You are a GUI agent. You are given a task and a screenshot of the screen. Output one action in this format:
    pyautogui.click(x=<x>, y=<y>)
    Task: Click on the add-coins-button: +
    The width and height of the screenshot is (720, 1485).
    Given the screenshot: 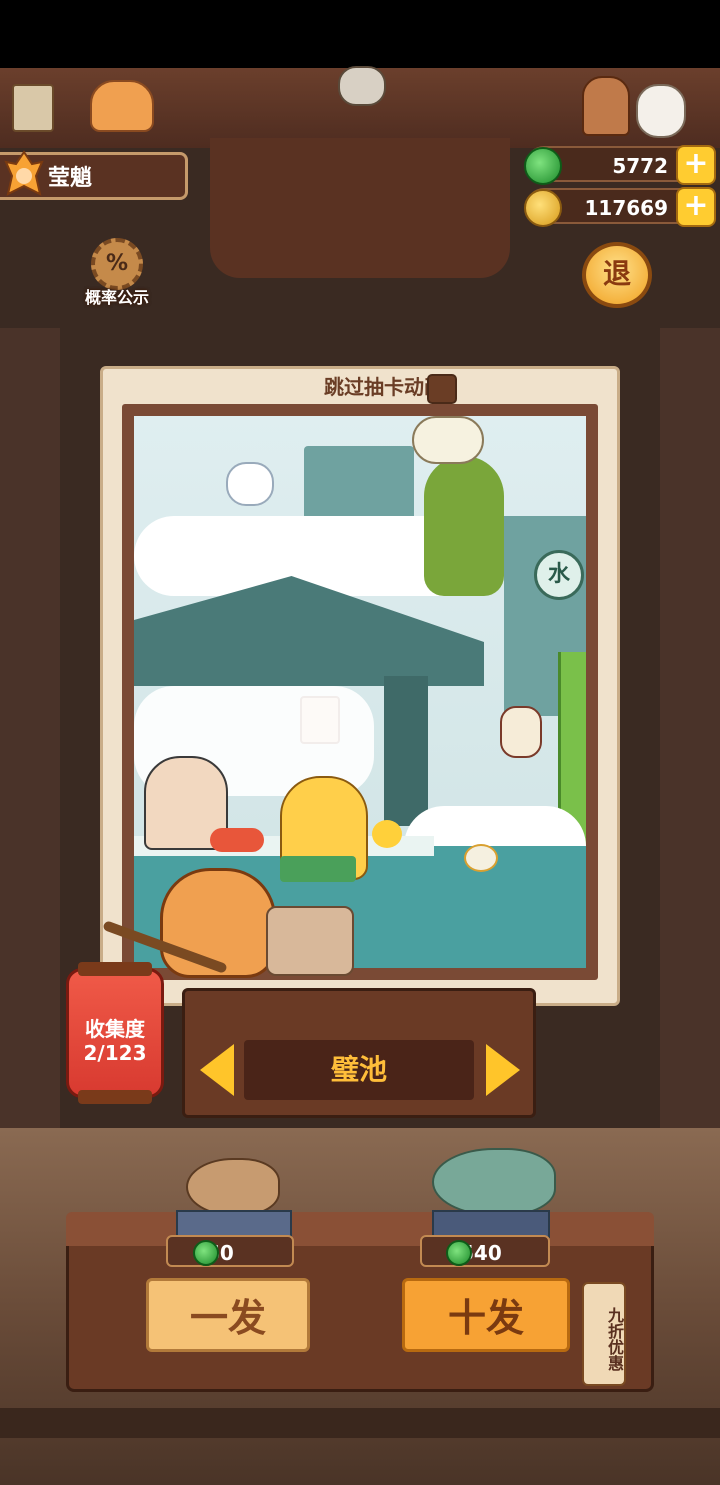 What is the action you would take?
    pyautogui.click(x=696, y=207)
    